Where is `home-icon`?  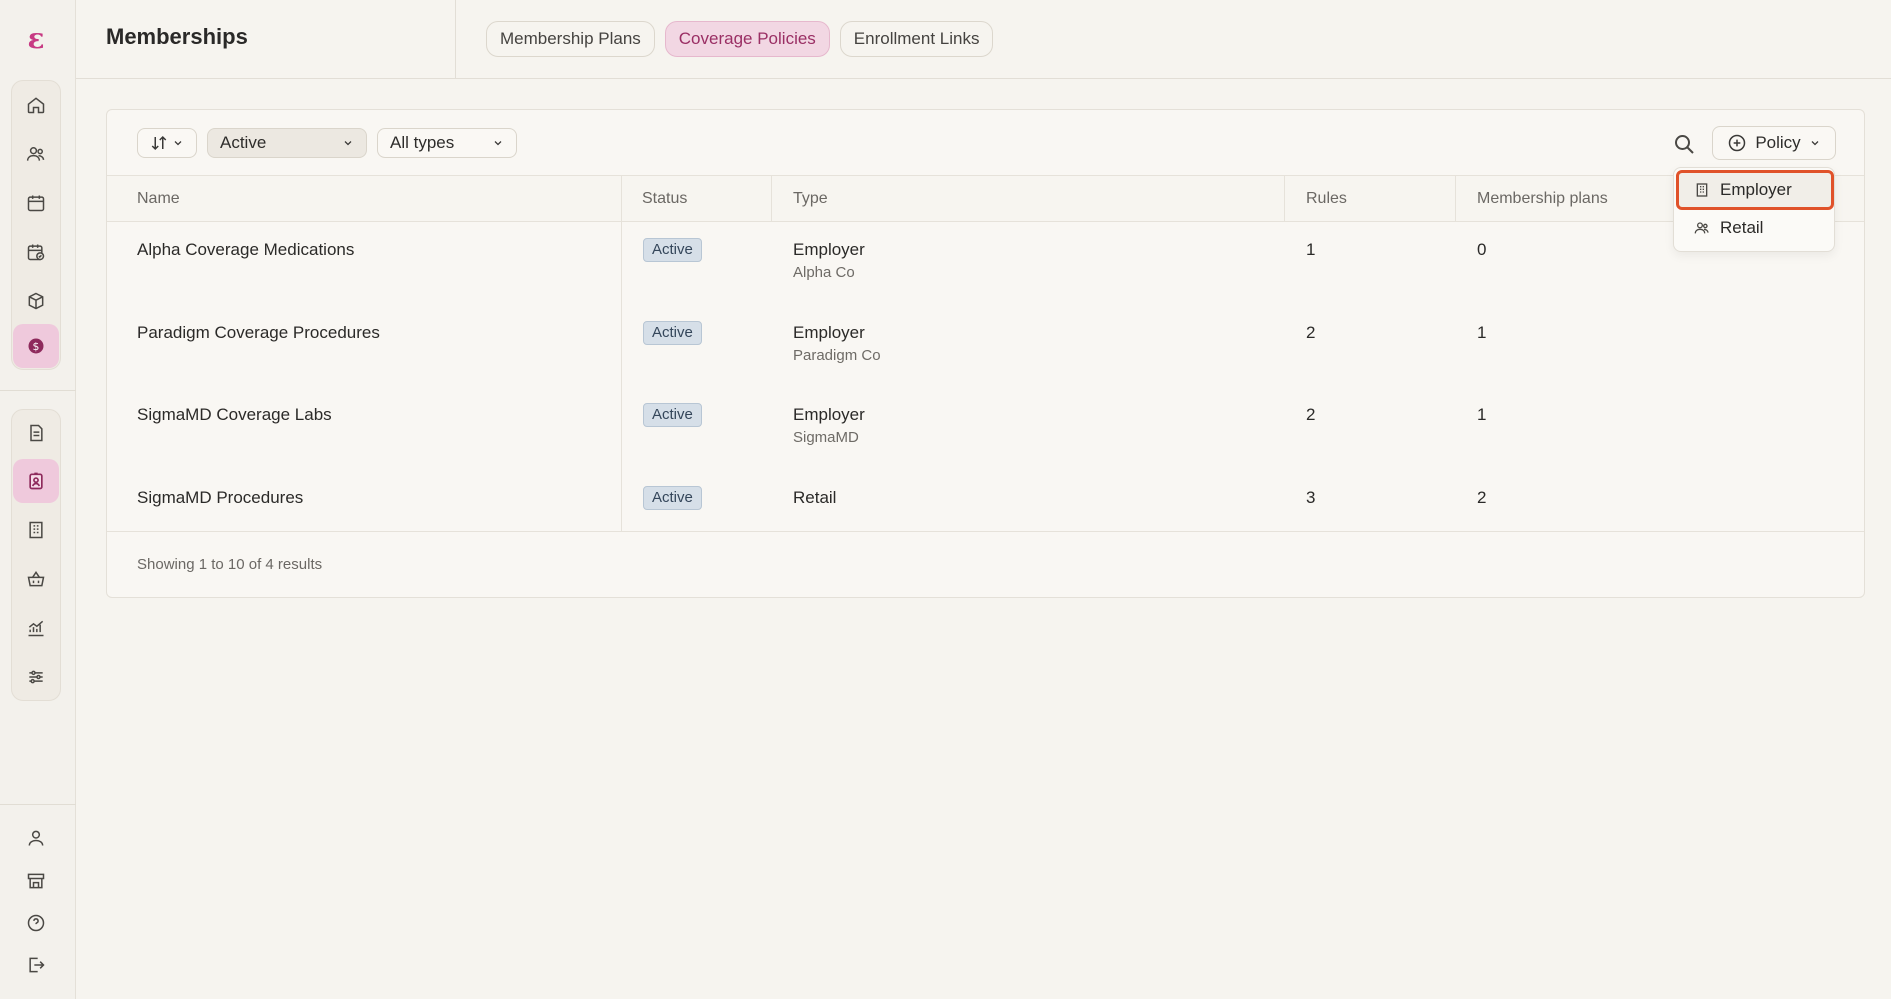
home-icon is located at coordinates (36, 105).